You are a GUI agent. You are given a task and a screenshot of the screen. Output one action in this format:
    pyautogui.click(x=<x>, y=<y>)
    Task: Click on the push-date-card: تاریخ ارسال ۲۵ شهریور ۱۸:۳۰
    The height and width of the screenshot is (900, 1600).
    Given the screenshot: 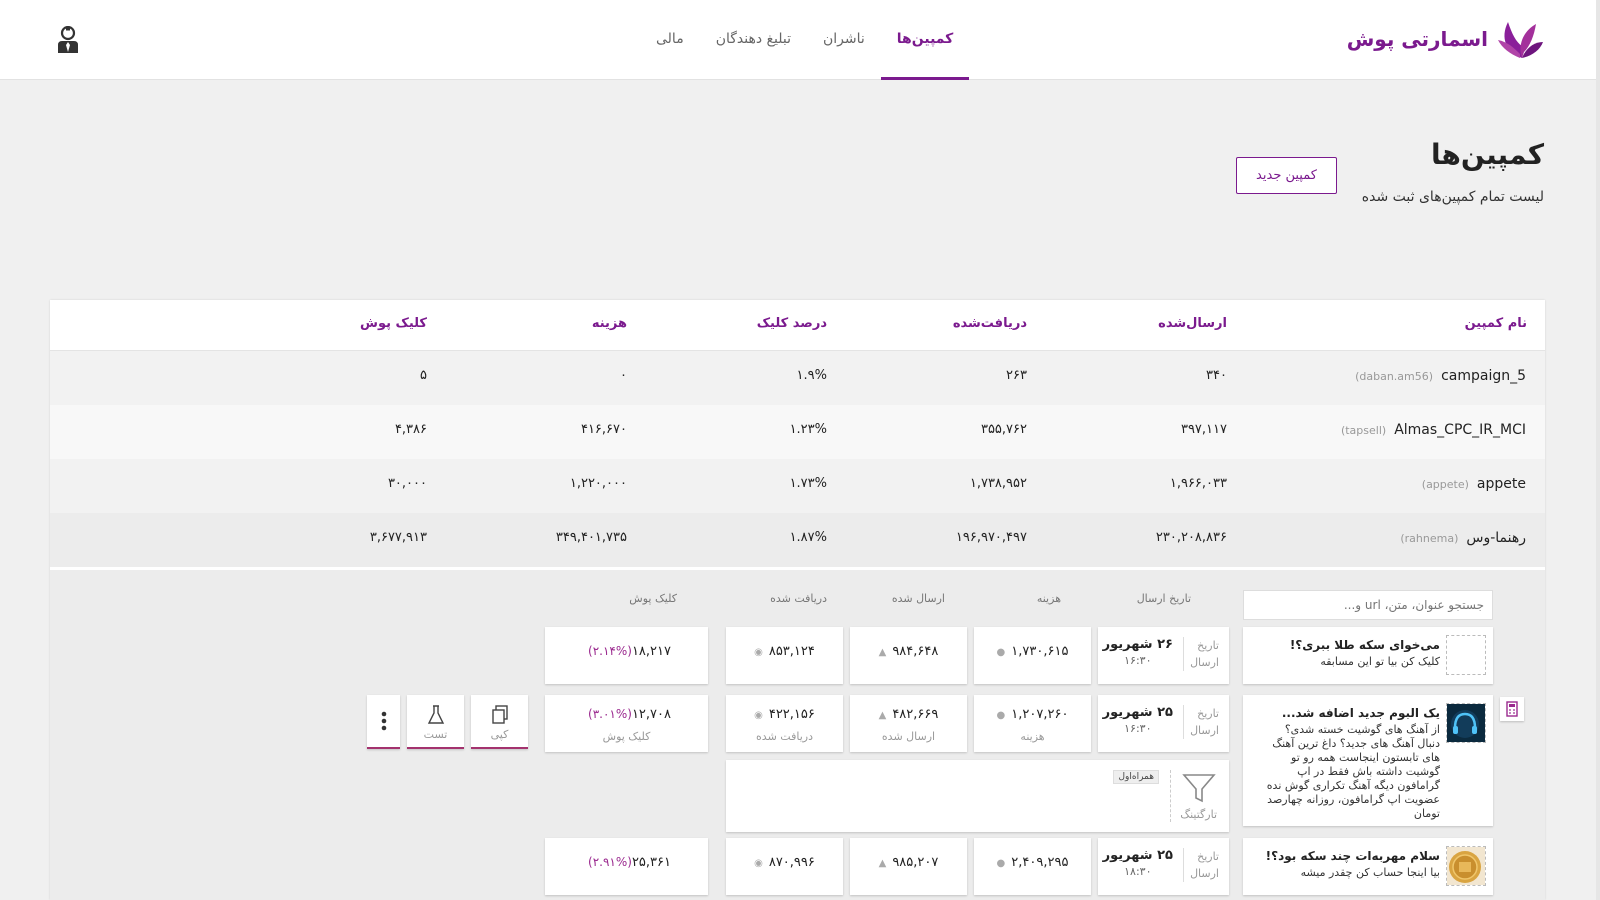 What is the action you would take?
    pyautogui.click(x=1163, y=866)
    